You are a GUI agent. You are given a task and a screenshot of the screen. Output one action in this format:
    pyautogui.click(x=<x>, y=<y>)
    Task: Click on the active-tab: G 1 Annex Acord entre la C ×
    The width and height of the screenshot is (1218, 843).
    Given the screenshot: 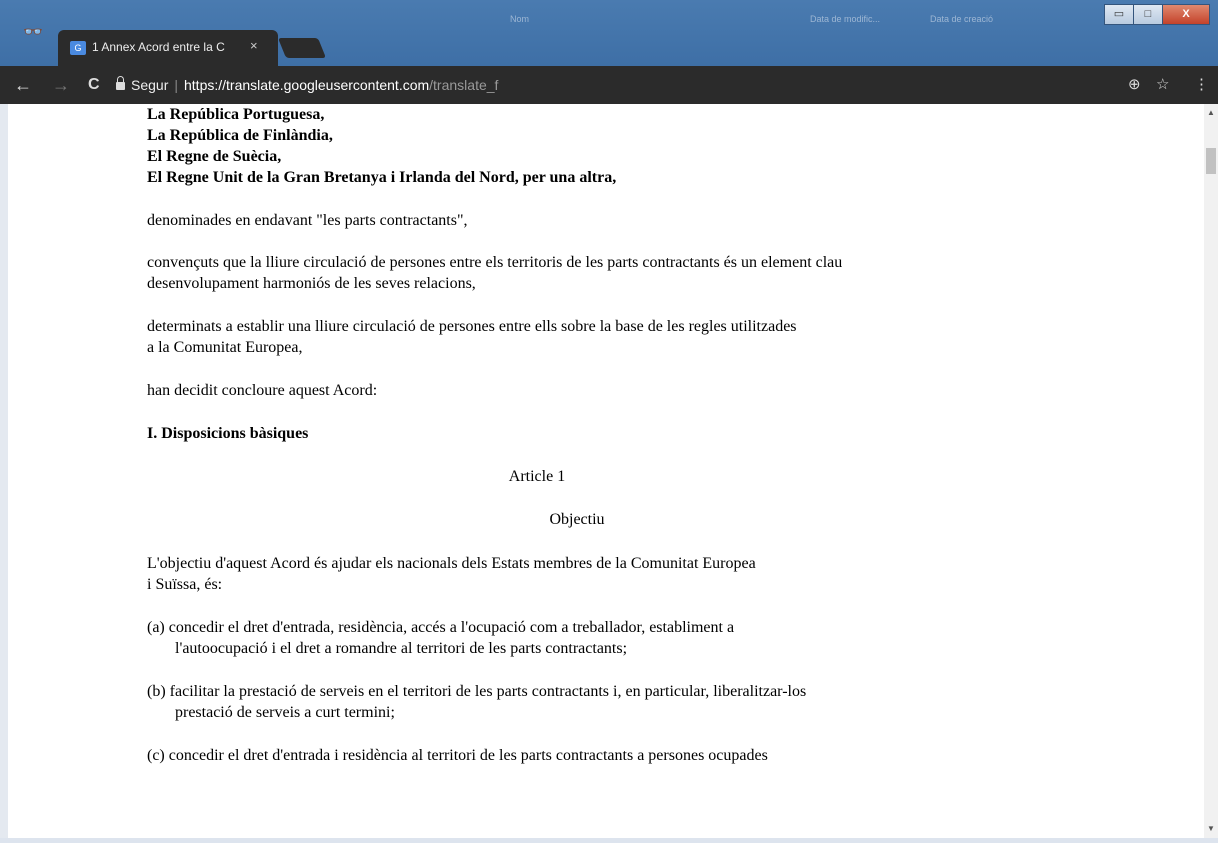 What is the action you would take?
    pyautogui.click(x=168, y=48)
    